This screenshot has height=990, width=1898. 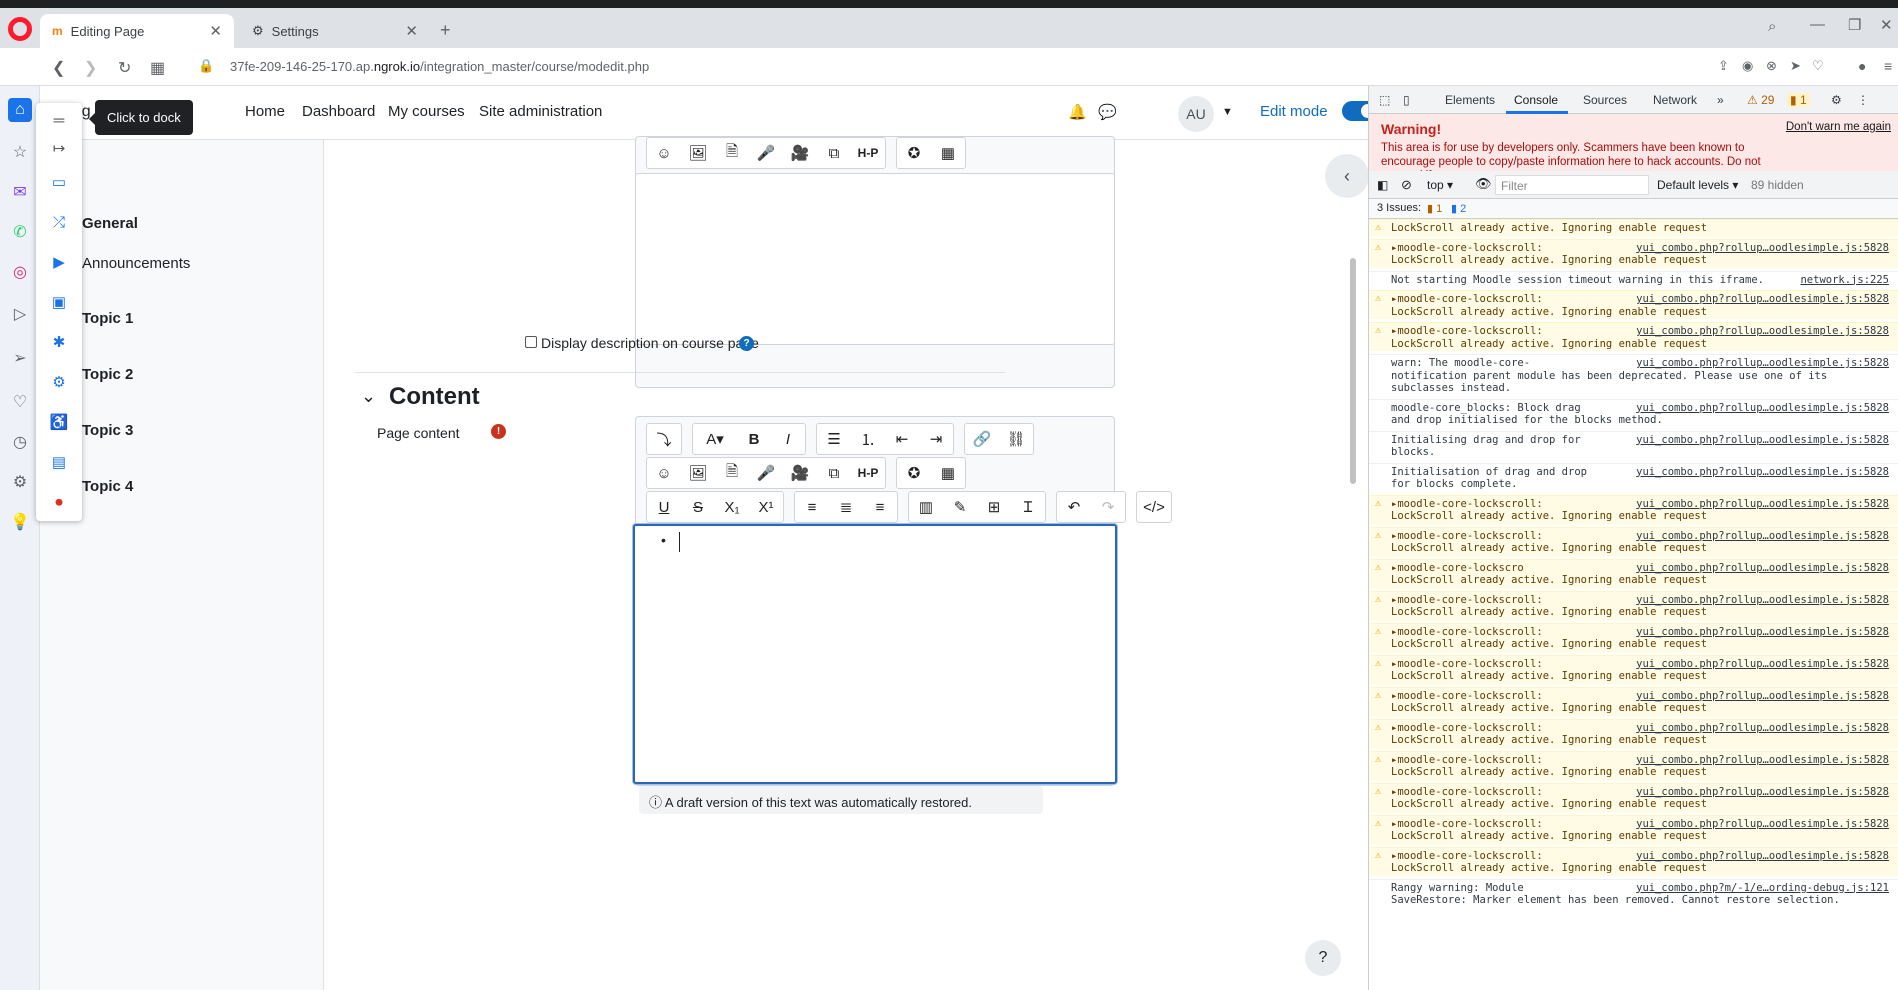 What do you see at coordinates (58, 68) in the screenshot?
I see `back-icon: ❮` at bounding box center [58, 68].